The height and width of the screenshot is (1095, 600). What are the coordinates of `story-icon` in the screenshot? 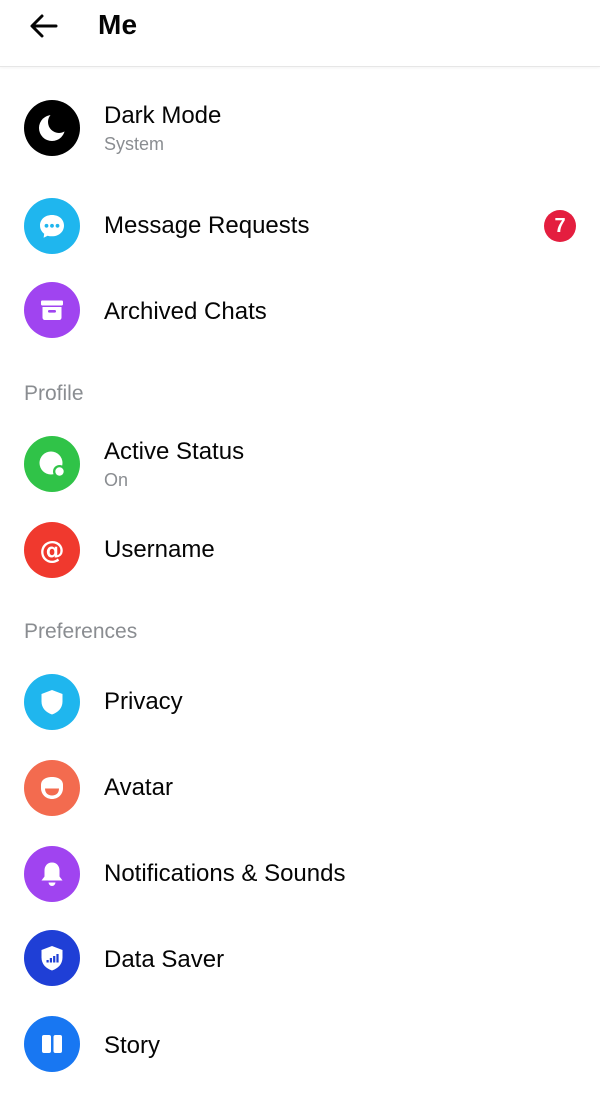 It's located at (52, 1044).